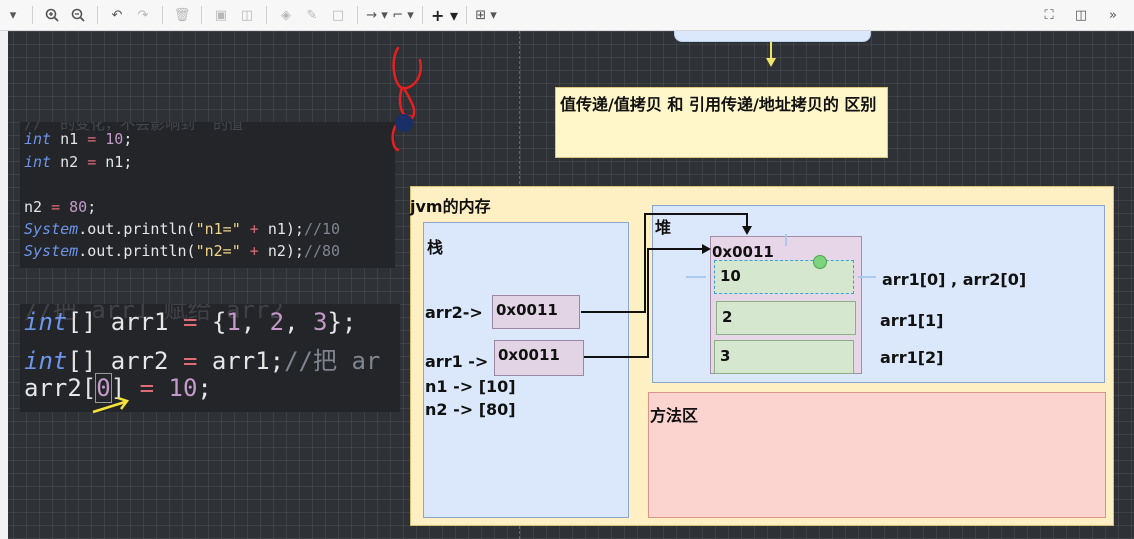 The height and width of the screenshot is (539, 1134). Describe the element at coordinates (125, 361) in the screenshot. I see `code-token: [] arr2` at that location.